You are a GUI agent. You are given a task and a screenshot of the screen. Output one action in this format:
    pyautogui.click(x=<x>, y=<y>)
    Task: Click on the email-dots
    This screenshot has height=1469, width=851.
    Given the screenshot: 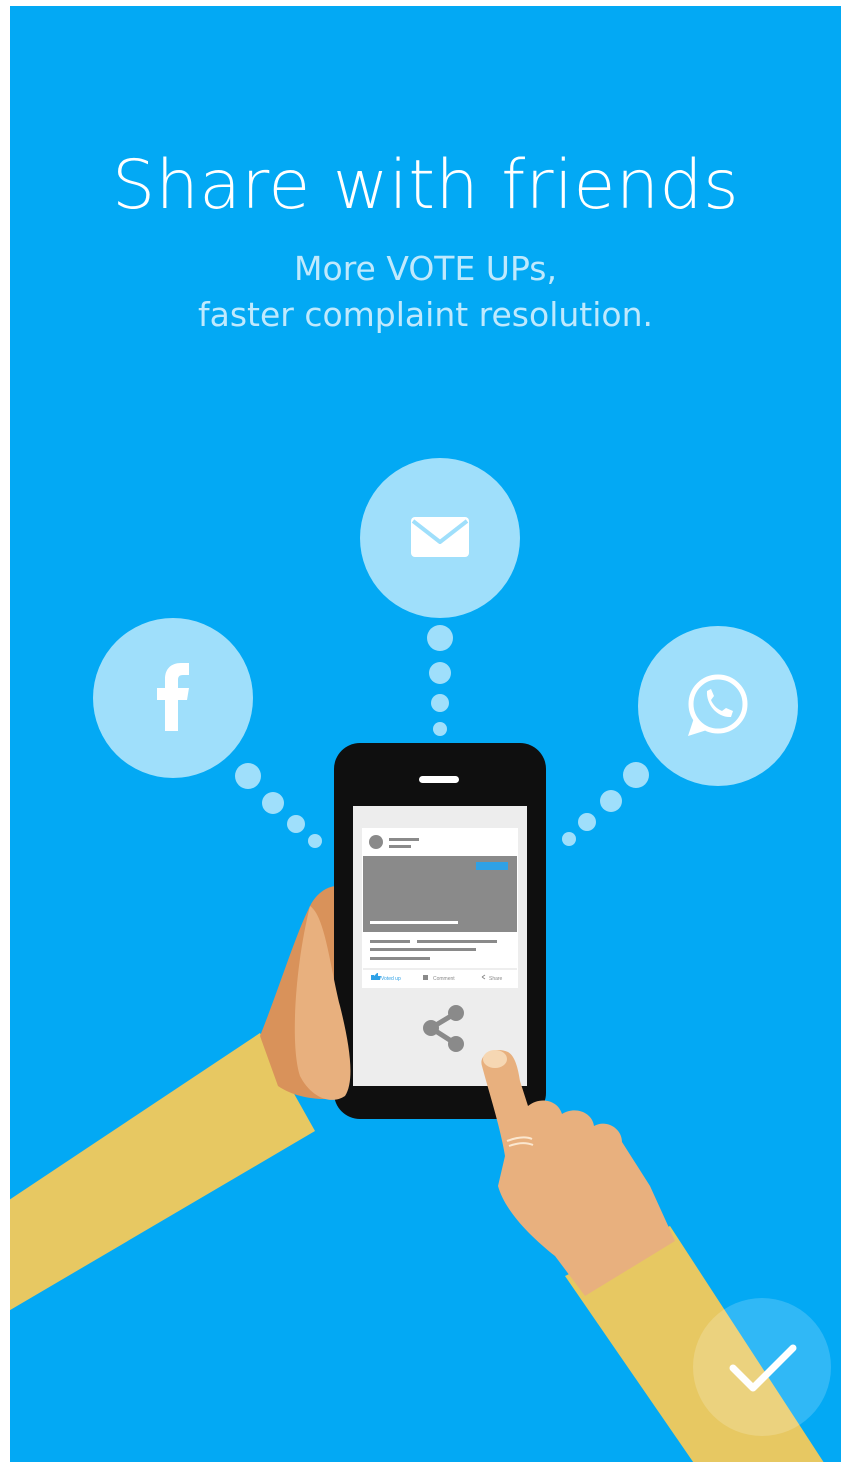 What is the action you would take?
    pyautogui.click(x=440, y=680)
    